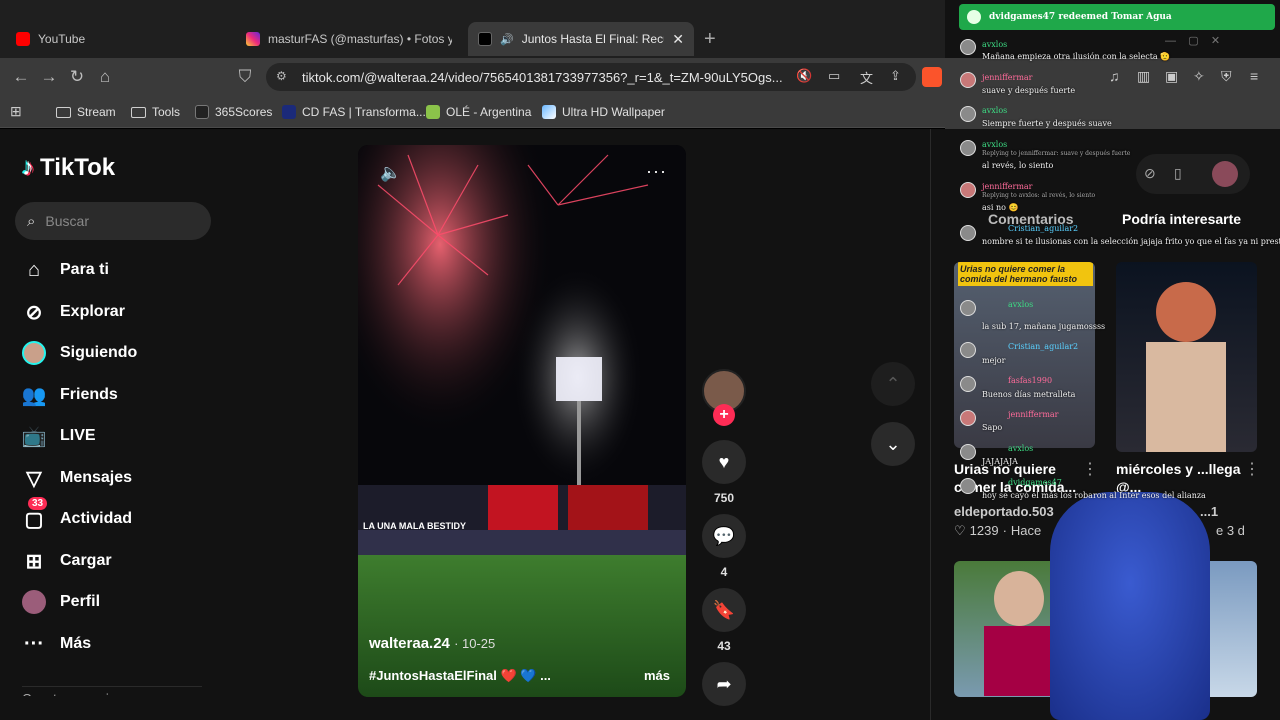 Image resolution: width=1280 pixels, height=720 pixels. Describe the element at coordinates (289, 112) in the screenshot. I see `cdfas-icon` at that location.